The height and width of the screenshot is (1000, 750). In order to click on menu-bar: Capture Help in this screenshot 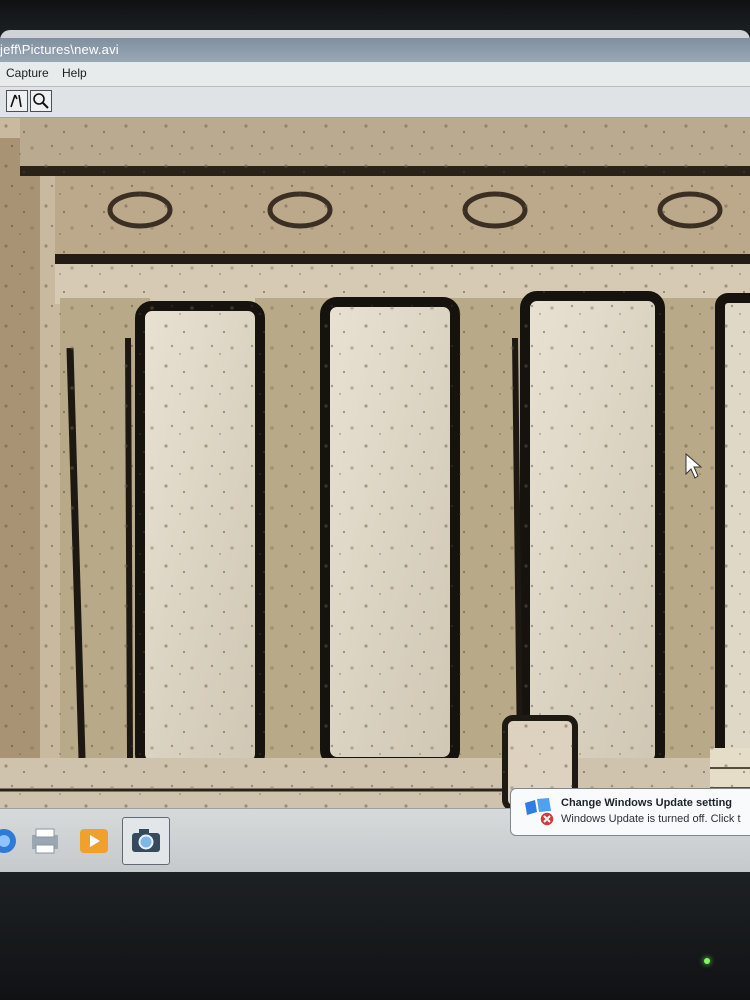, I will do `click(375, 74)`.